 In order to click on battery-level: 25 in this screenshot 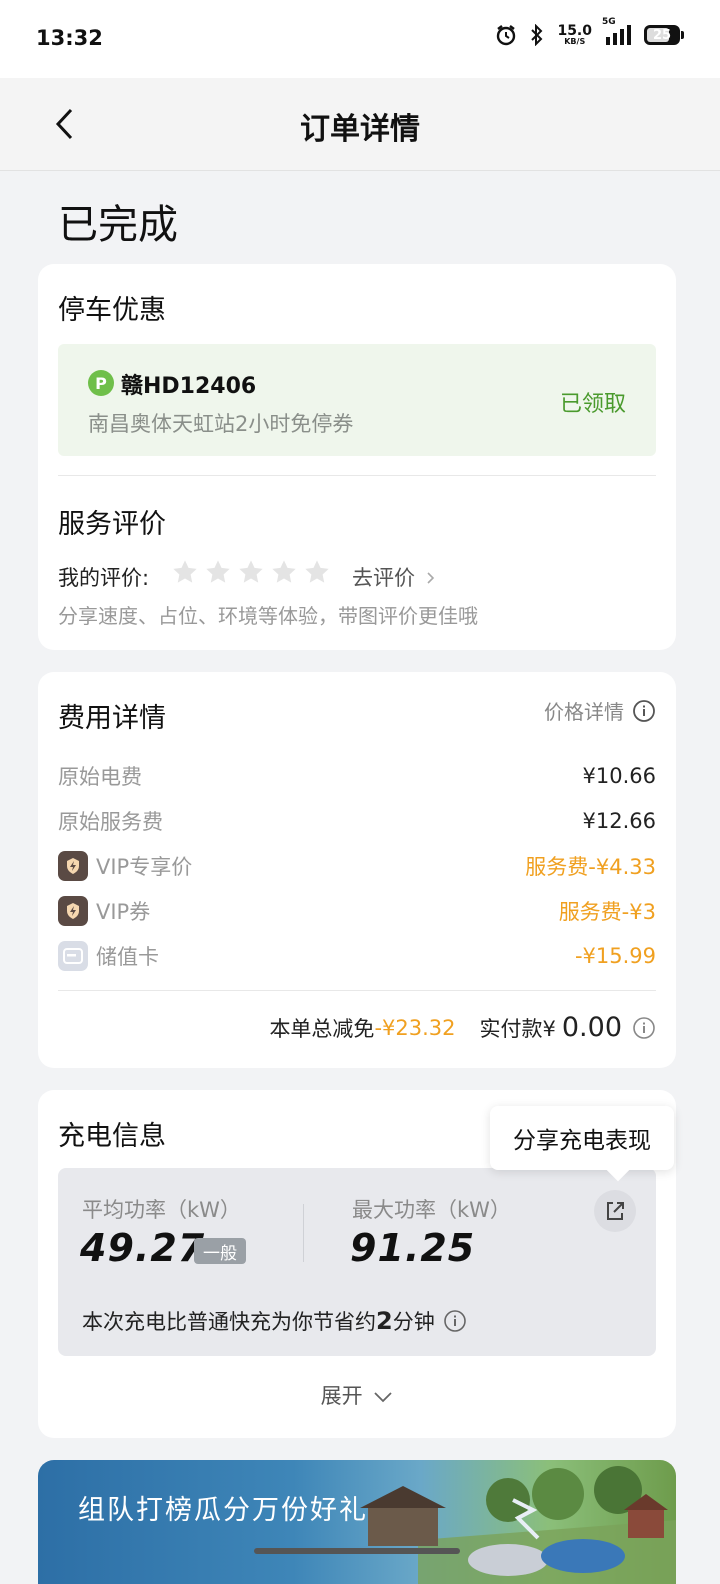, I will do `click(662, 35)`.